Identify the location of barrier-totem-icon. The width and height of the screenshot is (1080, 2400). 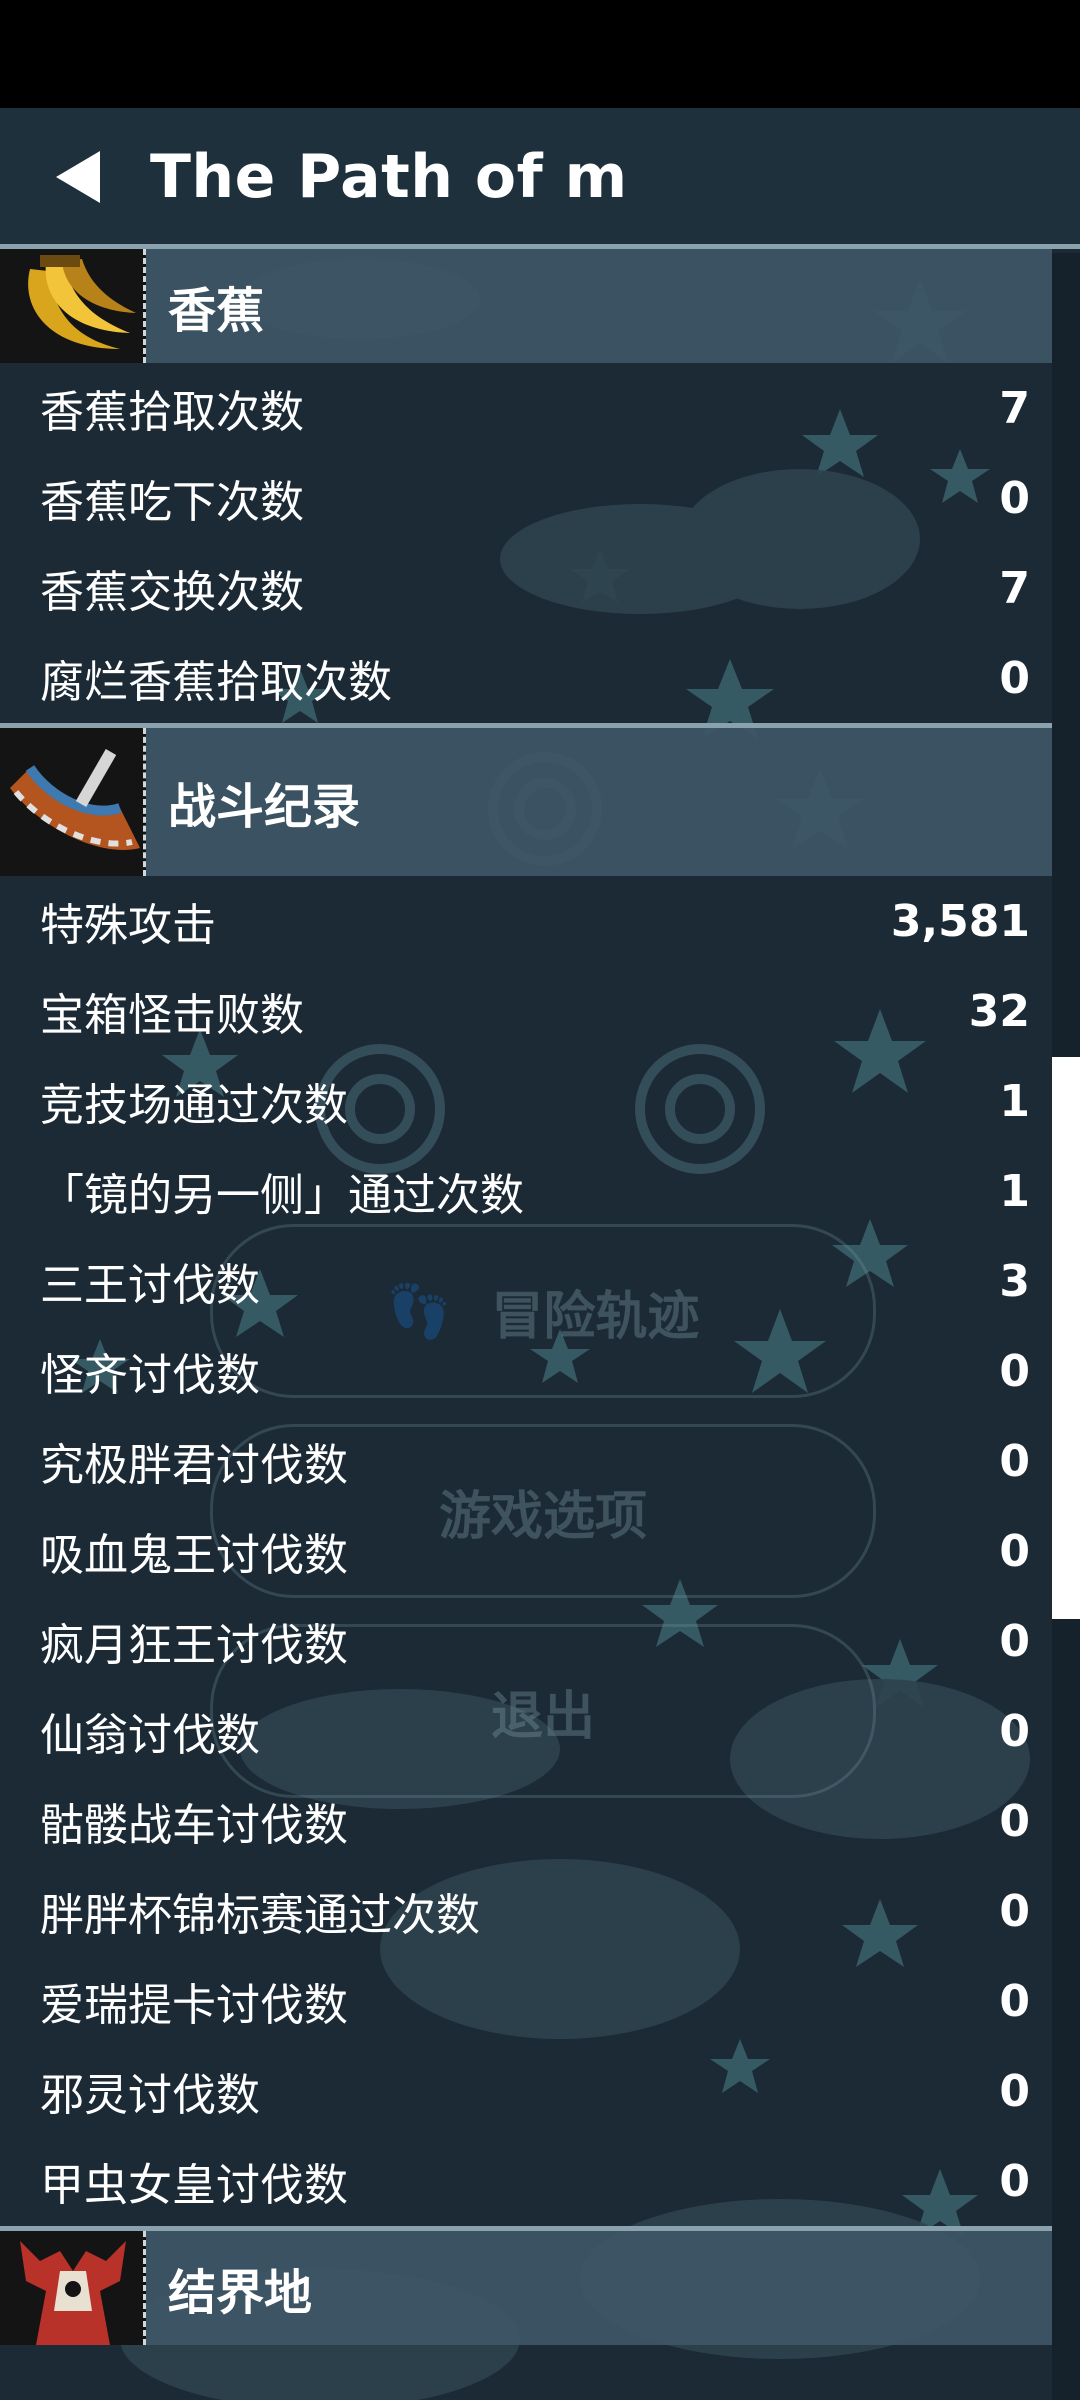
(73, 2288).